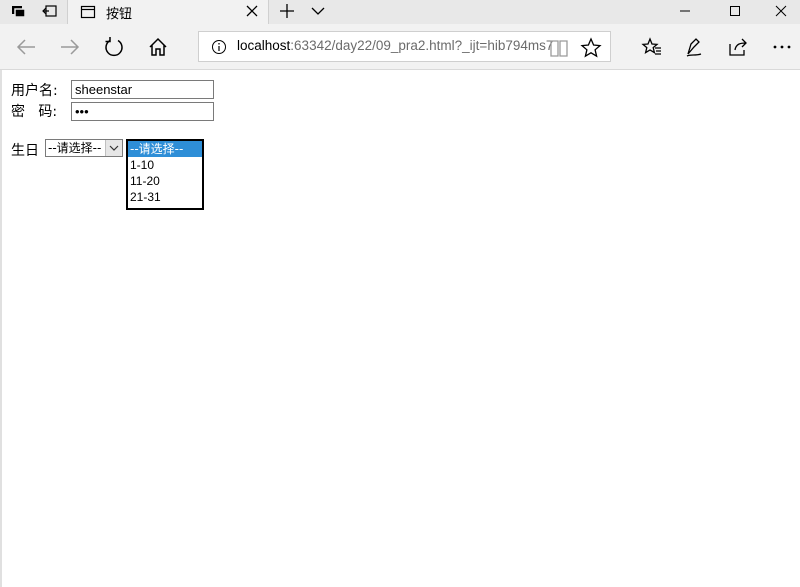 The height and width of the screenshot is (587, 800). Describe the element at coordinates (165, 197) in the screenshot. I see `listbox-option: 21-31` at that location.